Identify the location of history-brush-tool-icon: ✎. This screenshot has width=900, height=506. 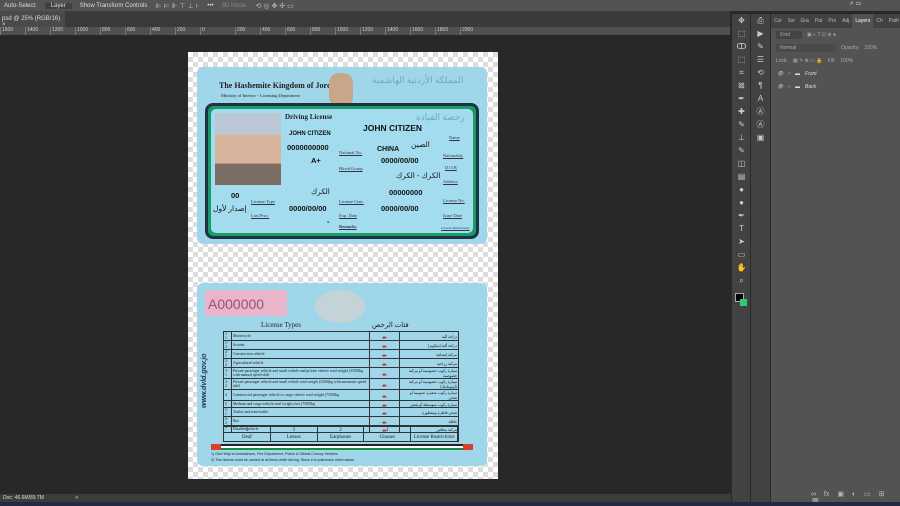
(741, 150).